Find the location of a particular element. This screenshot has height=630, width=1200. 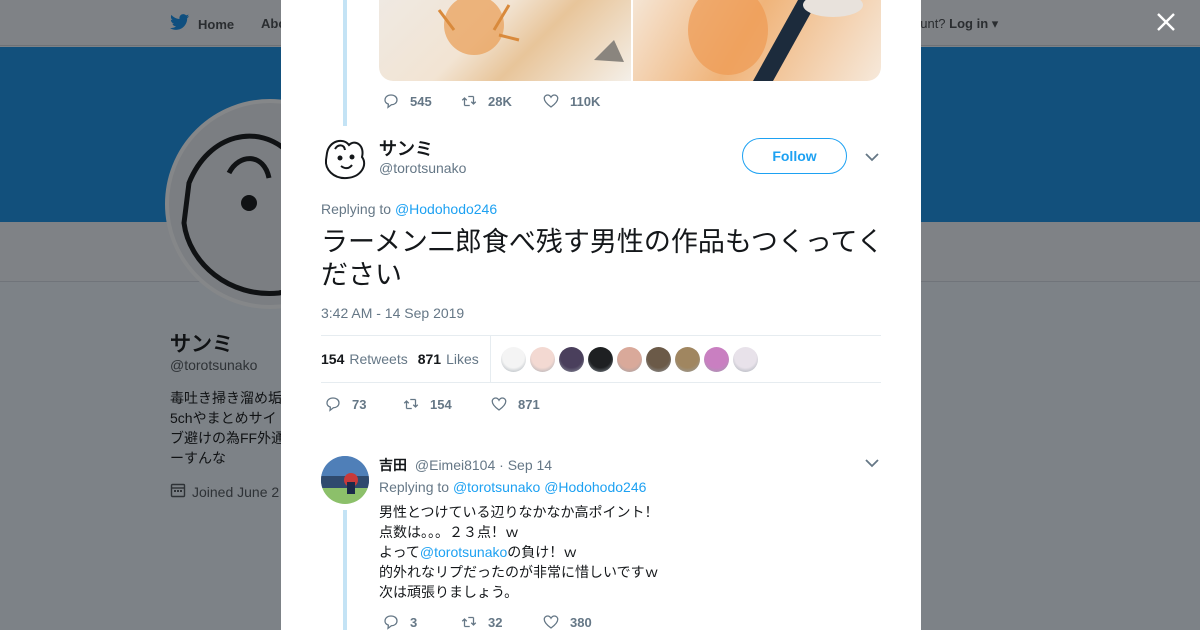

reply-button: 3 is located at coordinates (421, 621).